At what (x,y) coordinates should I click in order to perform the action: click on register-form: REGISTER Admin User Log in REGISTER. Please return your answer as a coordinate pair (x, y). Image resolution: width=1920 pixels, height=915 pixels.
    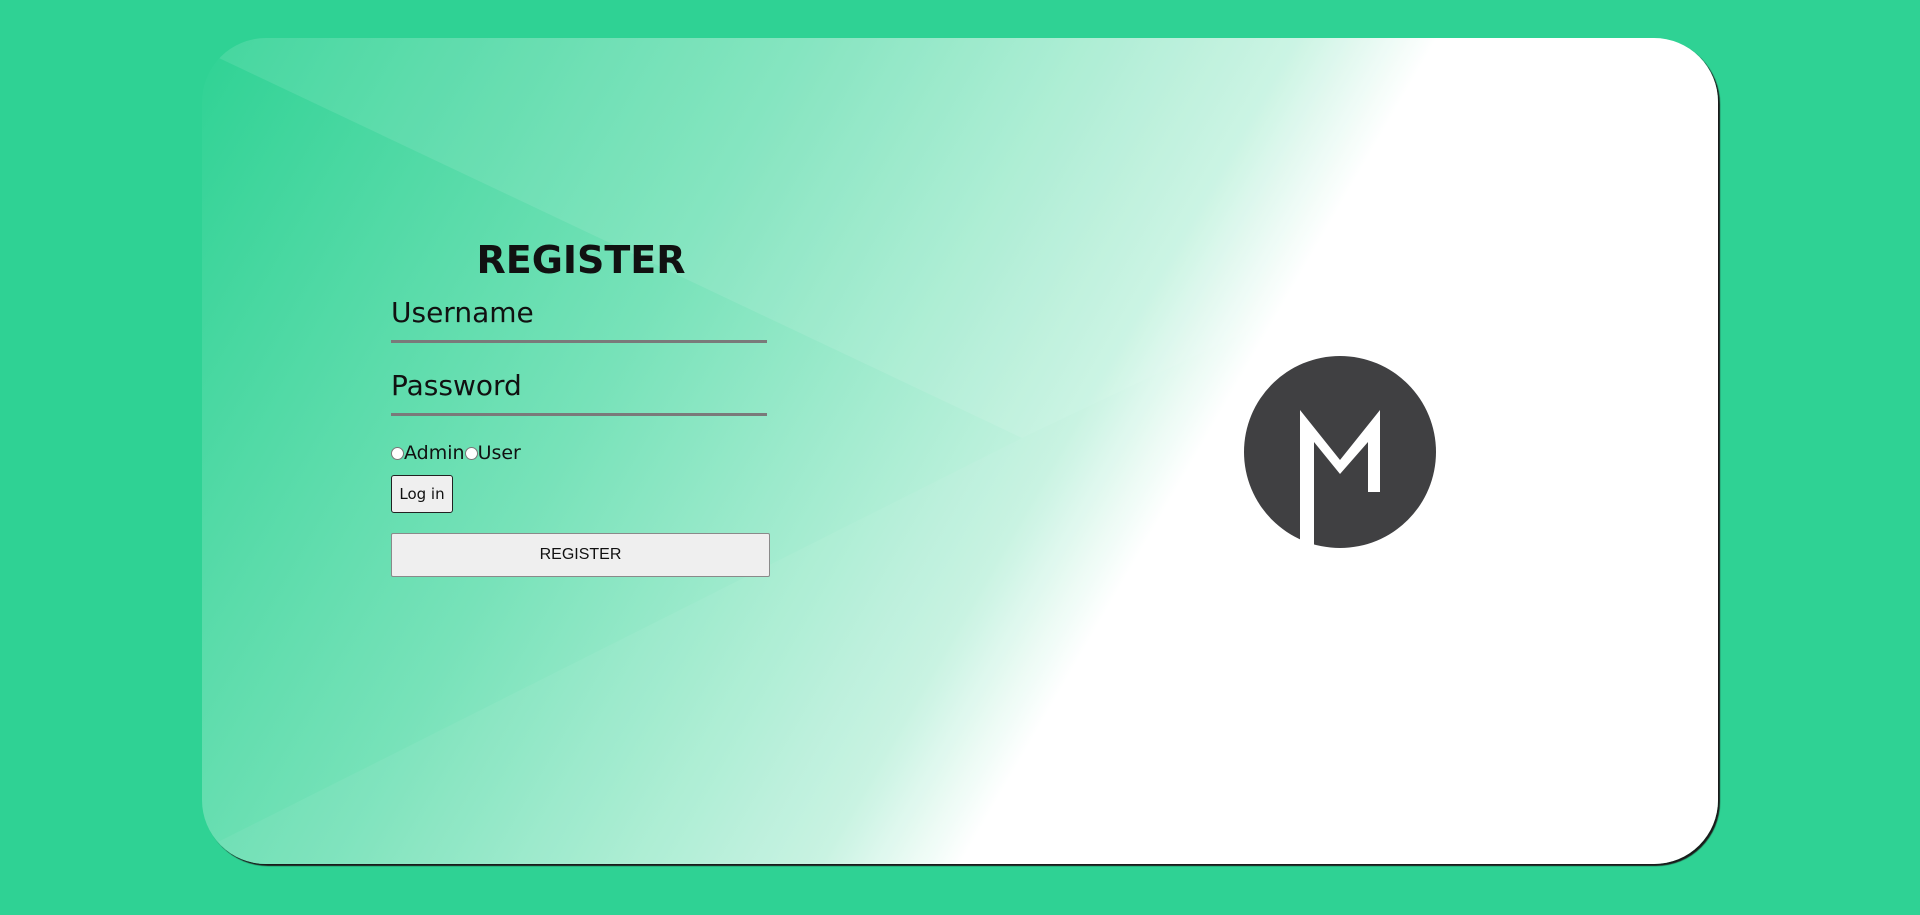
    Looking at the image, I should click on (581, 407).